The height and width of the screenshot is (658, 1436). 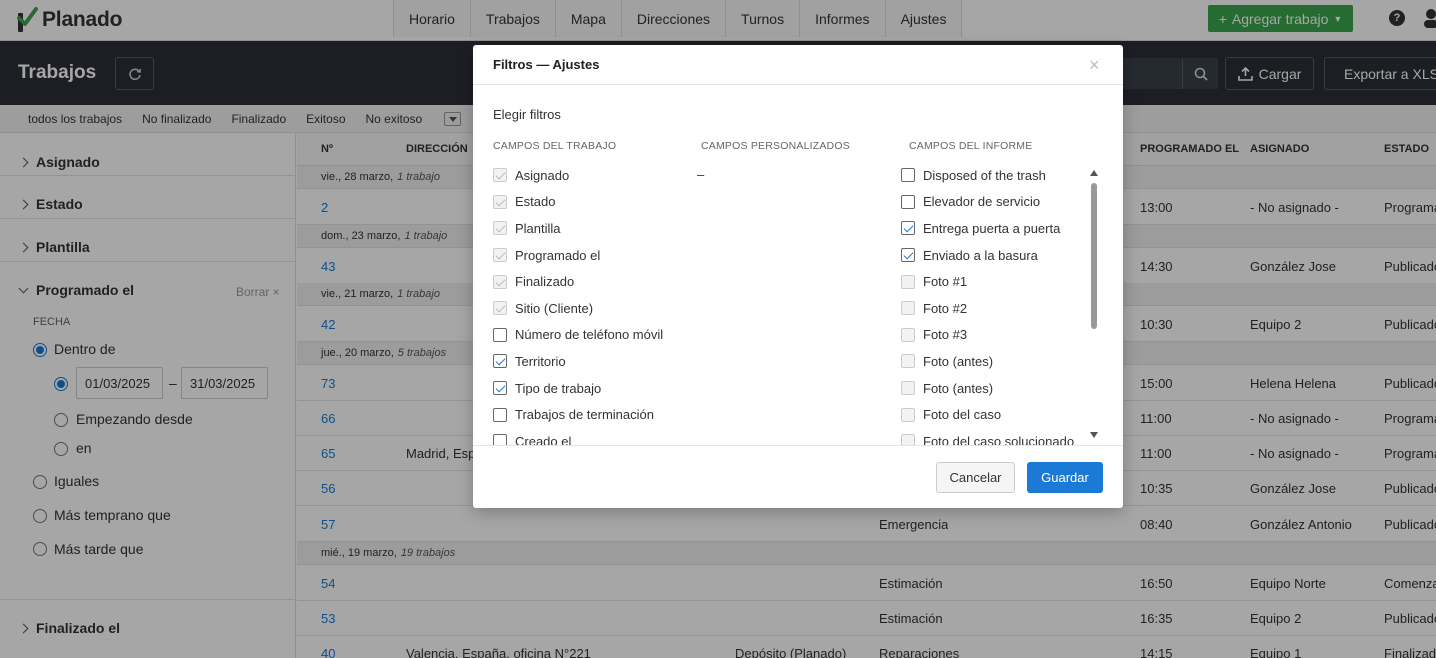 I want to click on report-list-scrollbar, so click(x=1094, y=307).